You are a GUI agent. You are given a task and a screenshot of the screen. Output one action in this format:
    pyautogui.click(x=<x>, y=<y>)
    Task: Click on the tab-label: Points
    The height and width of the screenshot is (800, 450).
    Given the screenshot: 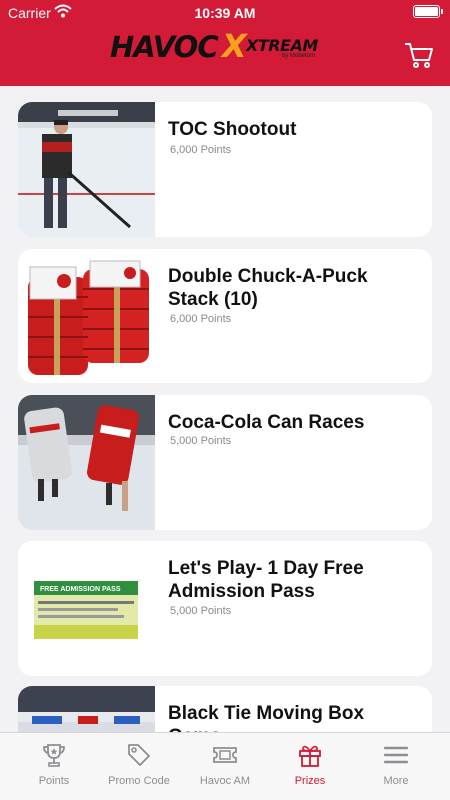 What is the action you would take?
    pyautogui.click(x=54, y=781)
    